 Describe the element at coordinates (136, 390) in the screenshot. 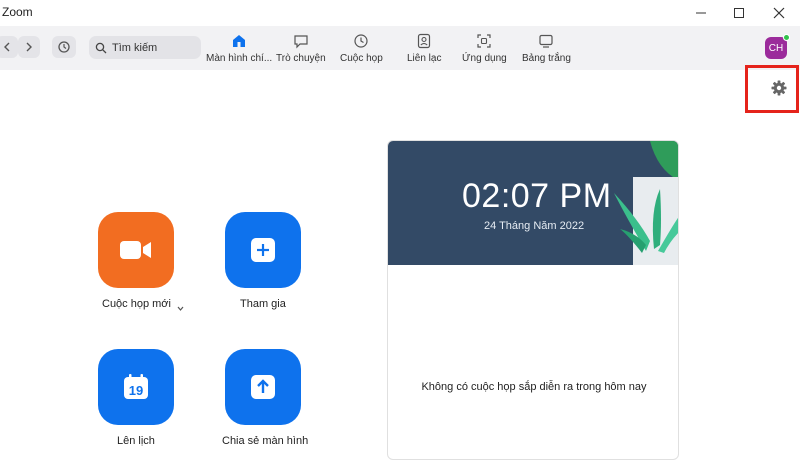

I see `calendar-day: 19` at that location.